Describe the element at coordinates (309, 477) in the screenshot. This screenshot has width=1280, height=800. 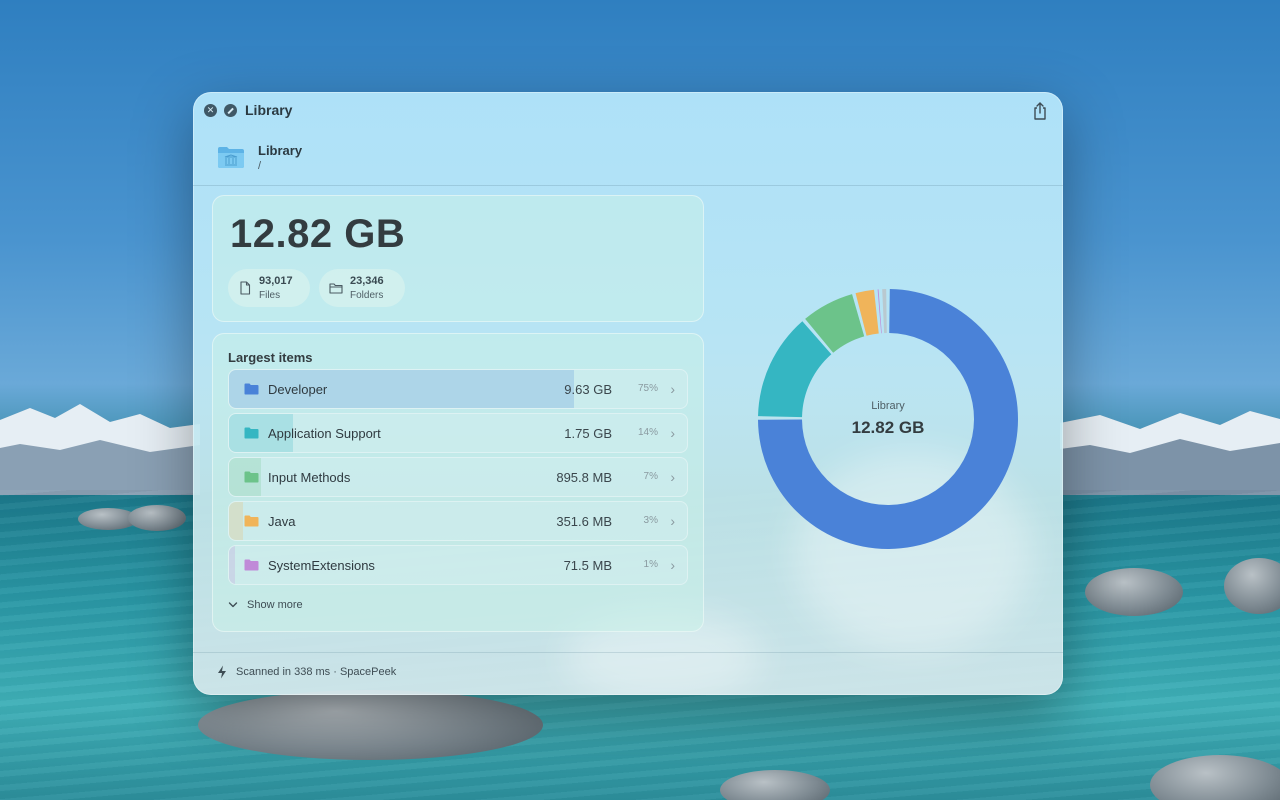
I see `item-name: Input Methods` at that location.